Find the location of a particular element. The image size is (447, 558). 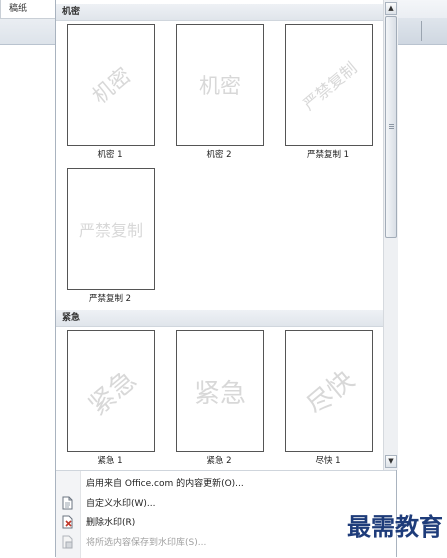

watermark-thumb-urgent-1: 紧急 紧急 1 is located at coordinates (107, 400).